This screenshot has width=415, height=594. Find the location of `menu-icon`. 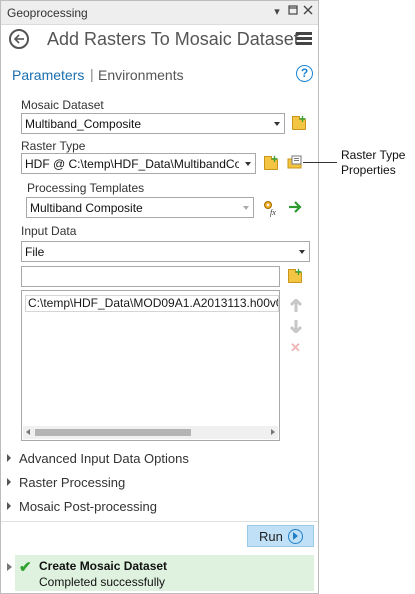

menu-icon is located at coordinates (304, 39).